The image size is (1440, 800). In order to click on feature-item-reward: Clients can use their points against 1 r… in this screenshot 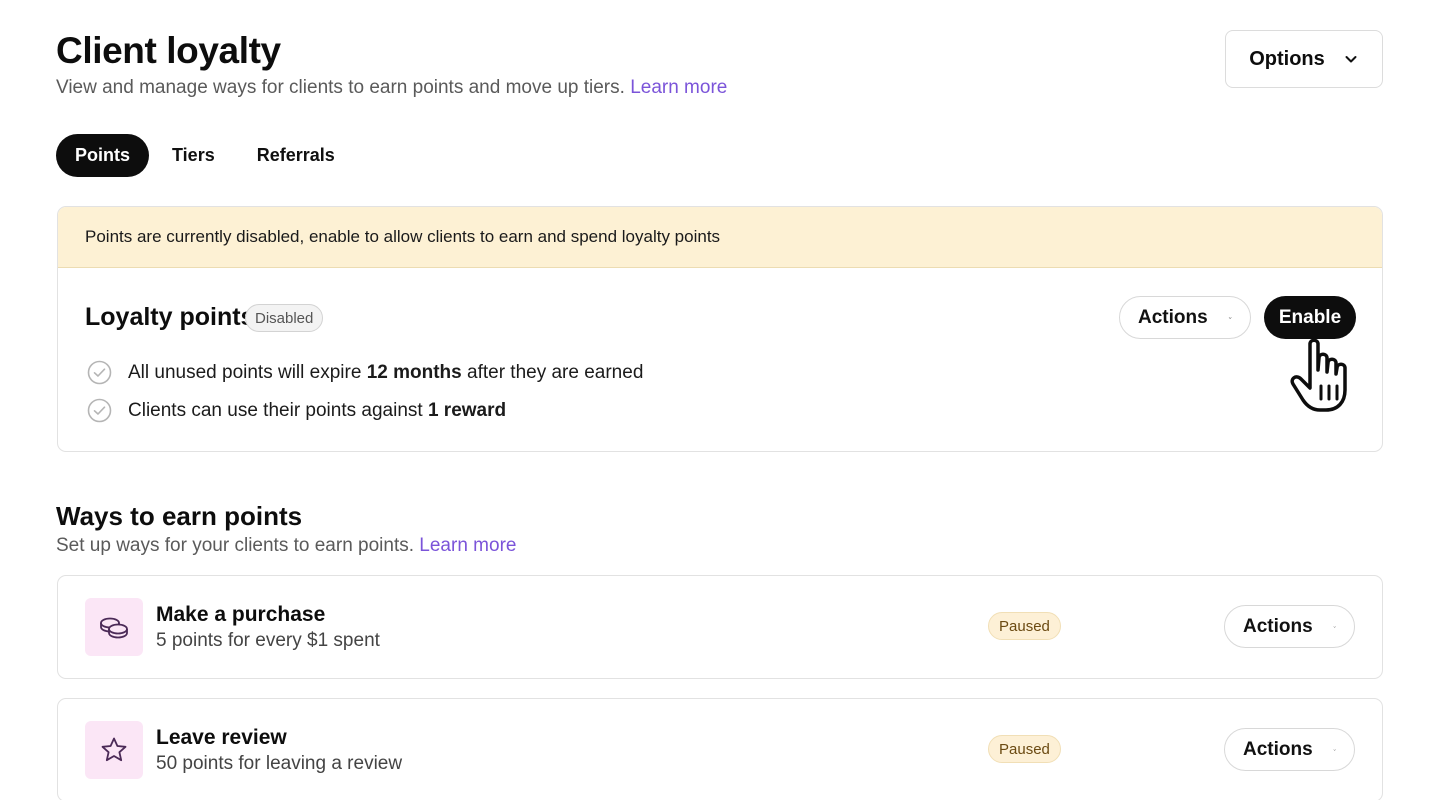, I will do `click(296, 410)`.